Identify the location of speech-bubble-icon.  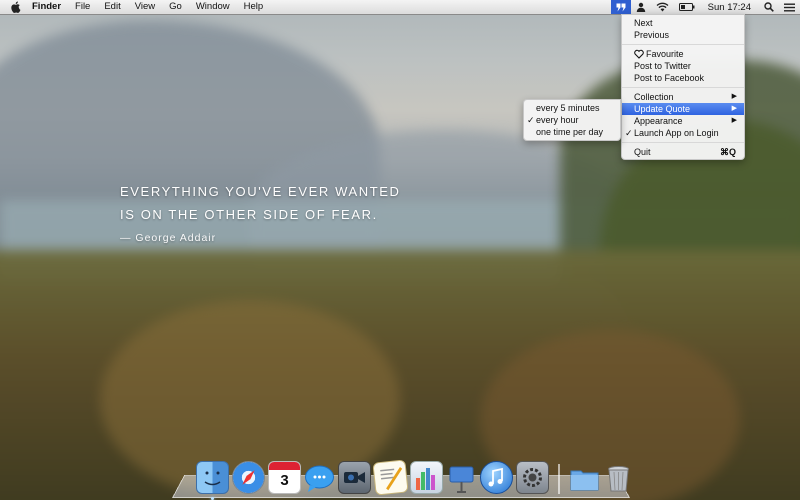
(319, 478).